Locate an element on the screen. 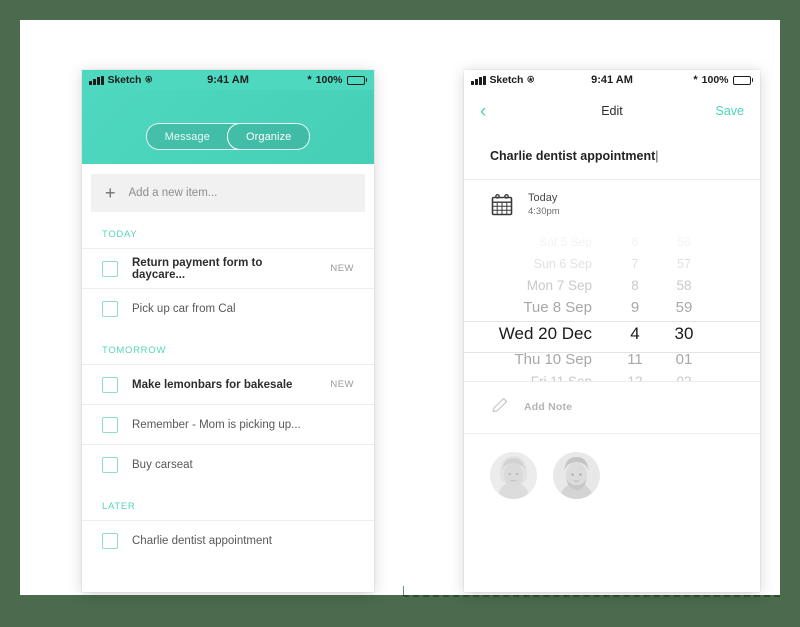  picker-row: Fri 11 Sep1202 is located at coordinates (612, 376).